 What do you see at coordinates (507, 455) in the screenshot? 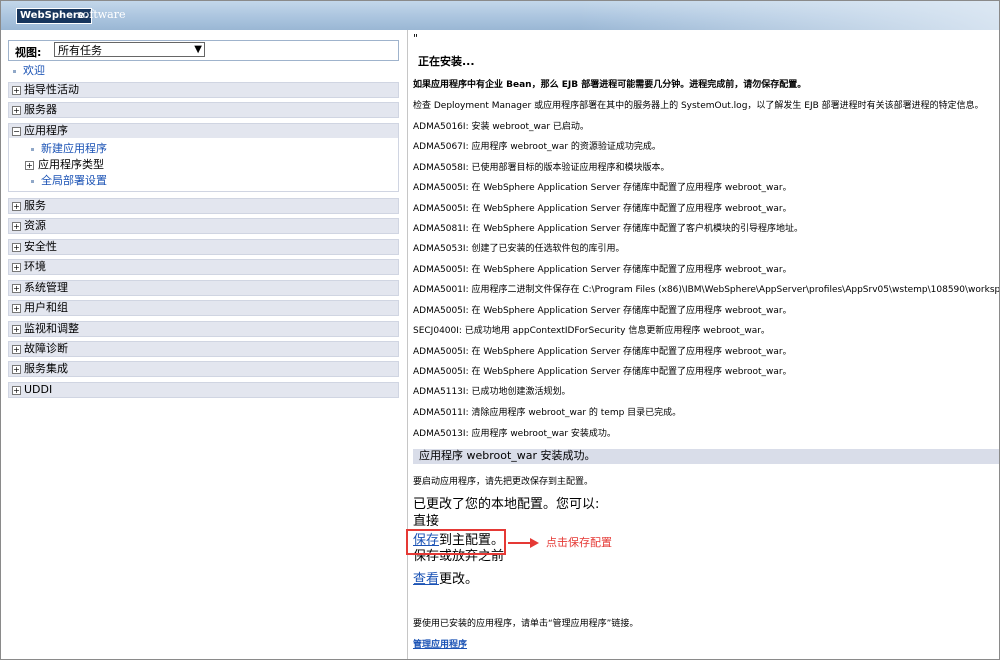
I see `success-text: 应用程序 webroot_war 安装成功。` at bounding box center [507, 455].